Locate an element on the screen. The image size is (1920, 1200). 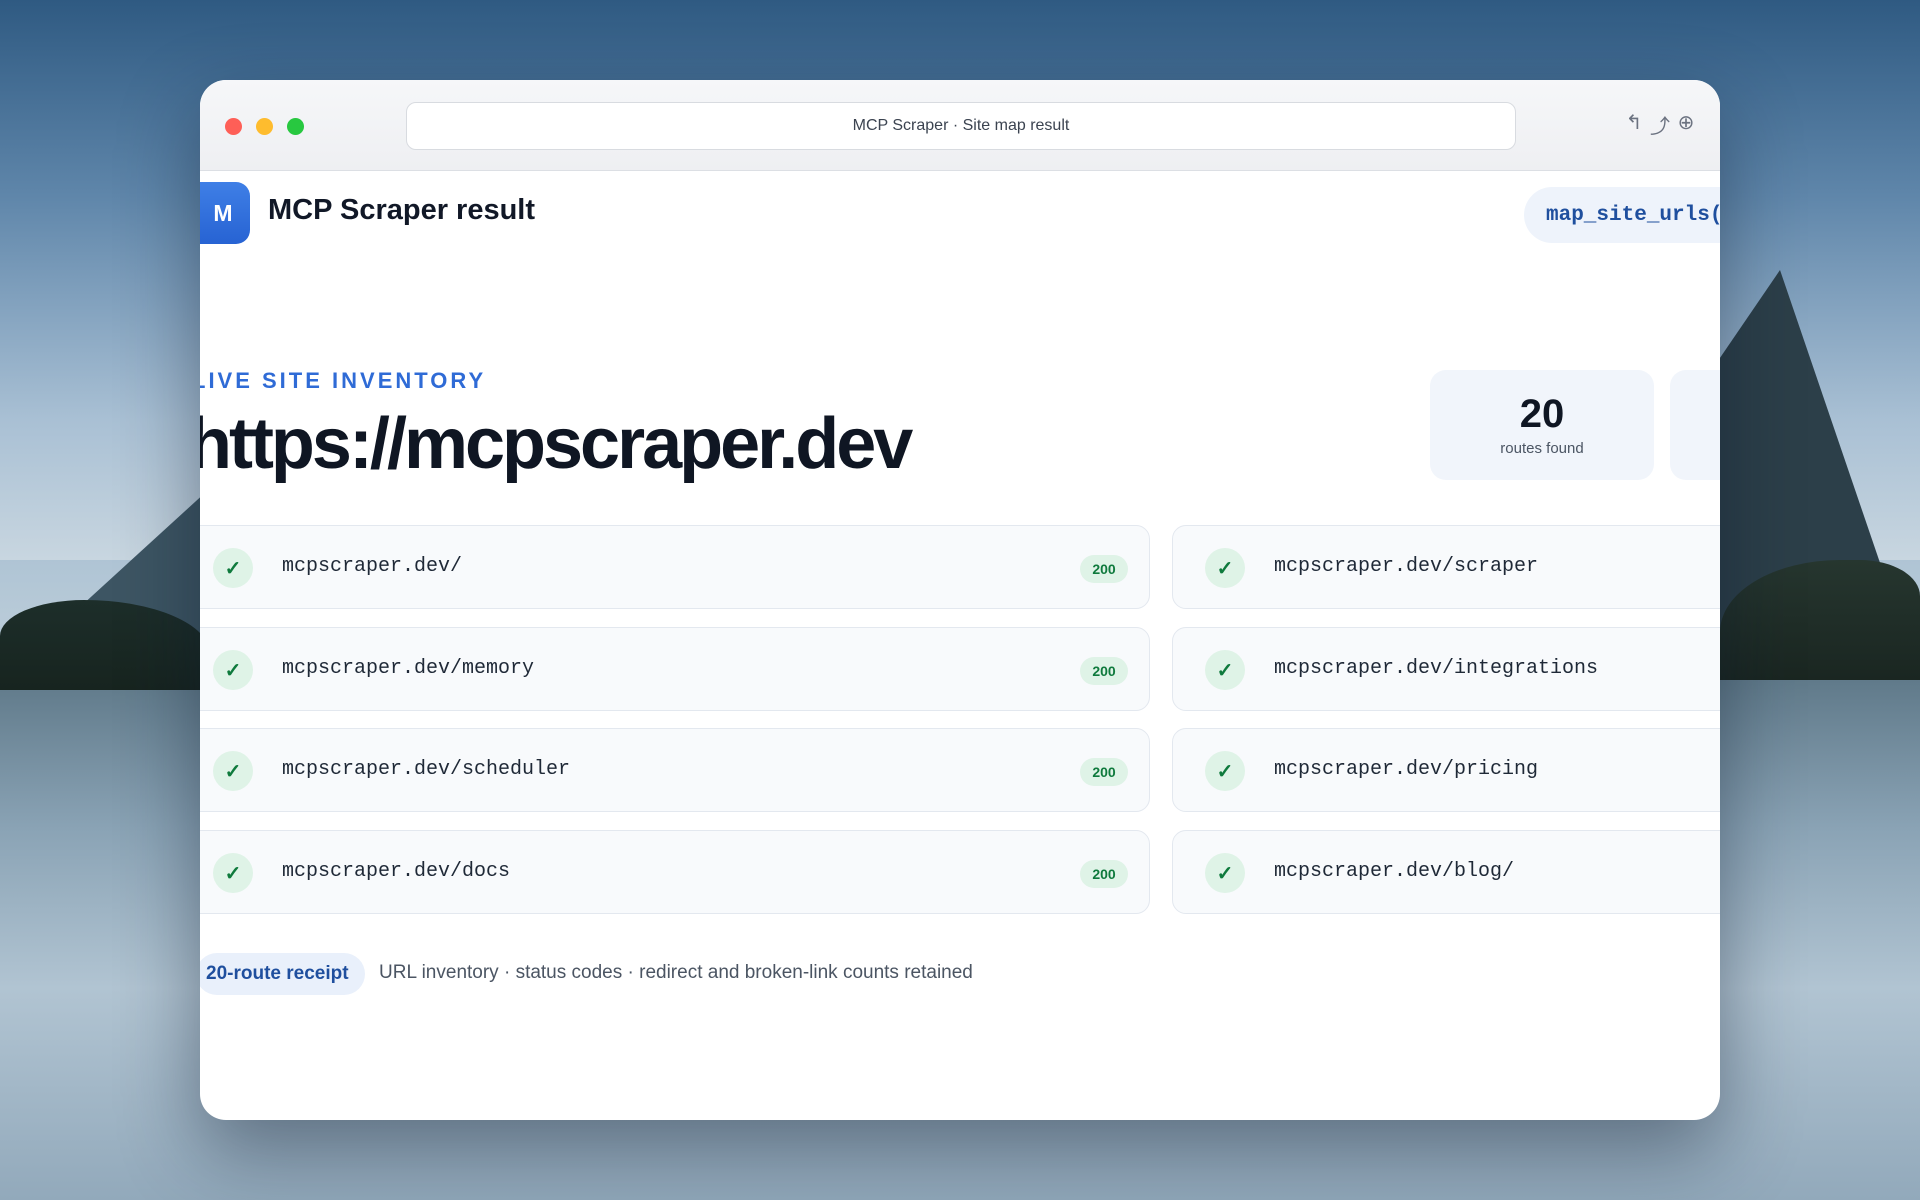
receipt-badge: 20-route receipt is located at coordinates (282, 974).